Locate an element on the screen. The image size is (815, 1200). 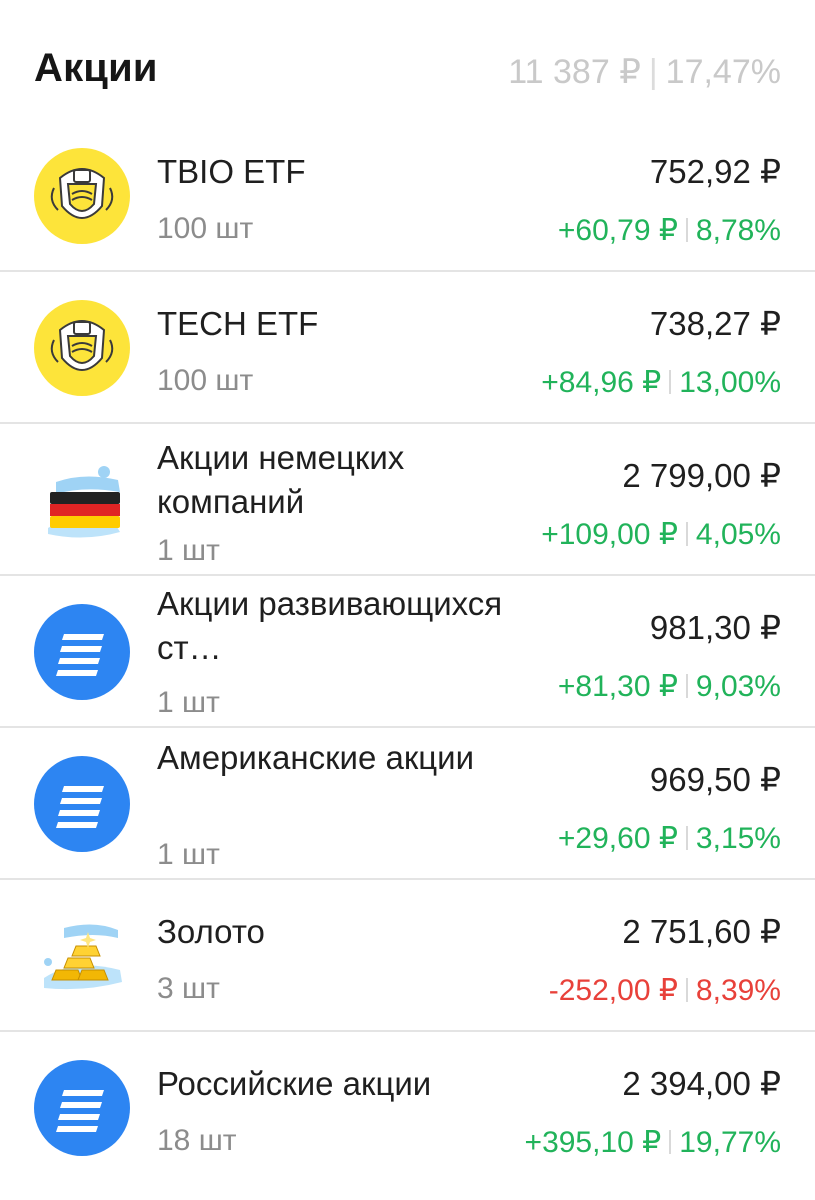
list-item-tech-etf: TECH ETF 100 шт 738,27 ₽ +84,96 ₽ 13,00% is located at coordinates (407, 348).